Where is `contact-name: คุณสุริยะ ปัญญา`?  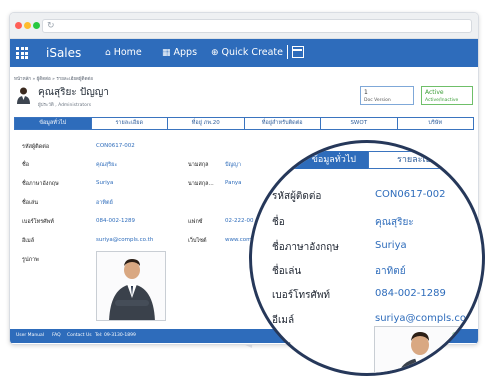 contact-name: คุณสุริยะ ปัญญา is located at coordinates (73, 92).